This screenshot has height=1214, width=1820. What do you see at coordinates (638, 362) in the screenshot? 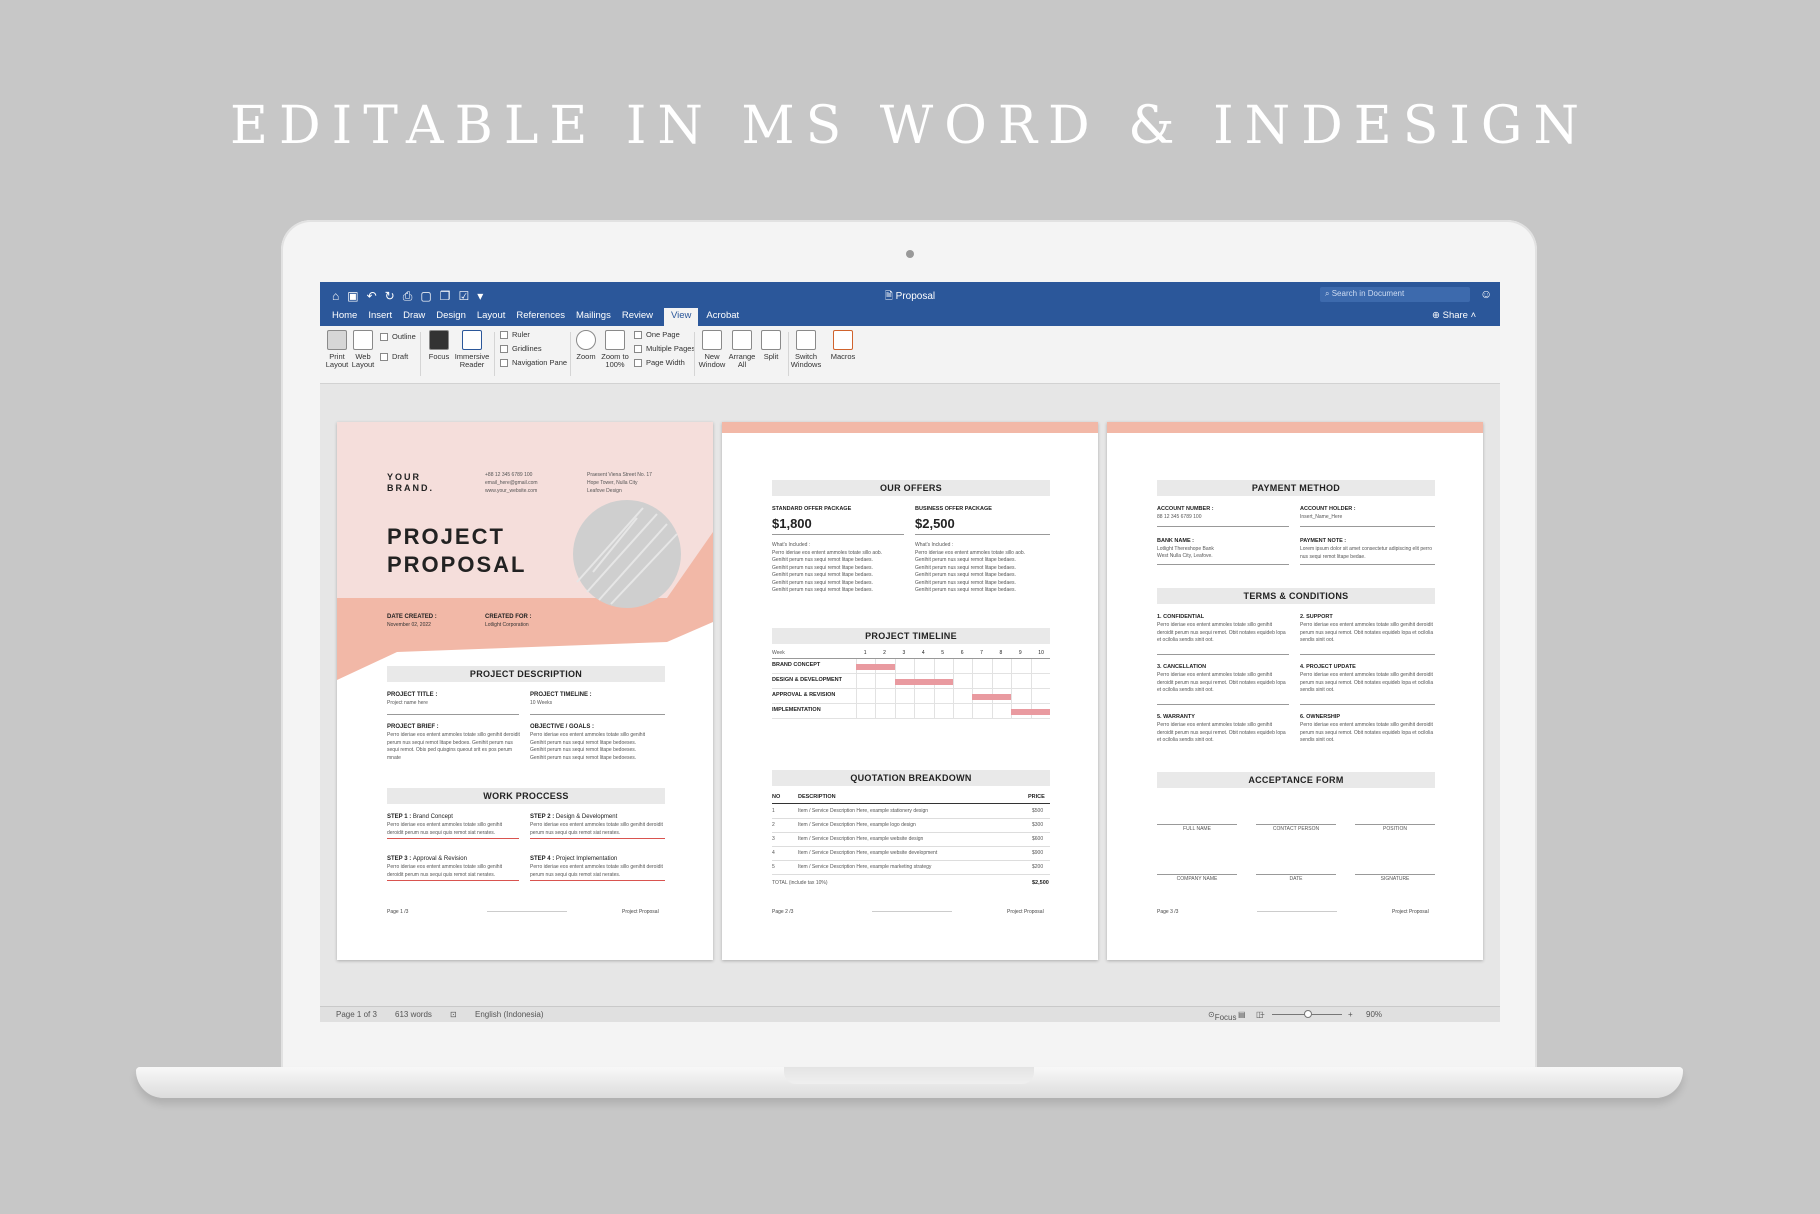
I see `page-width-icon` at bounding box center [638, 362].